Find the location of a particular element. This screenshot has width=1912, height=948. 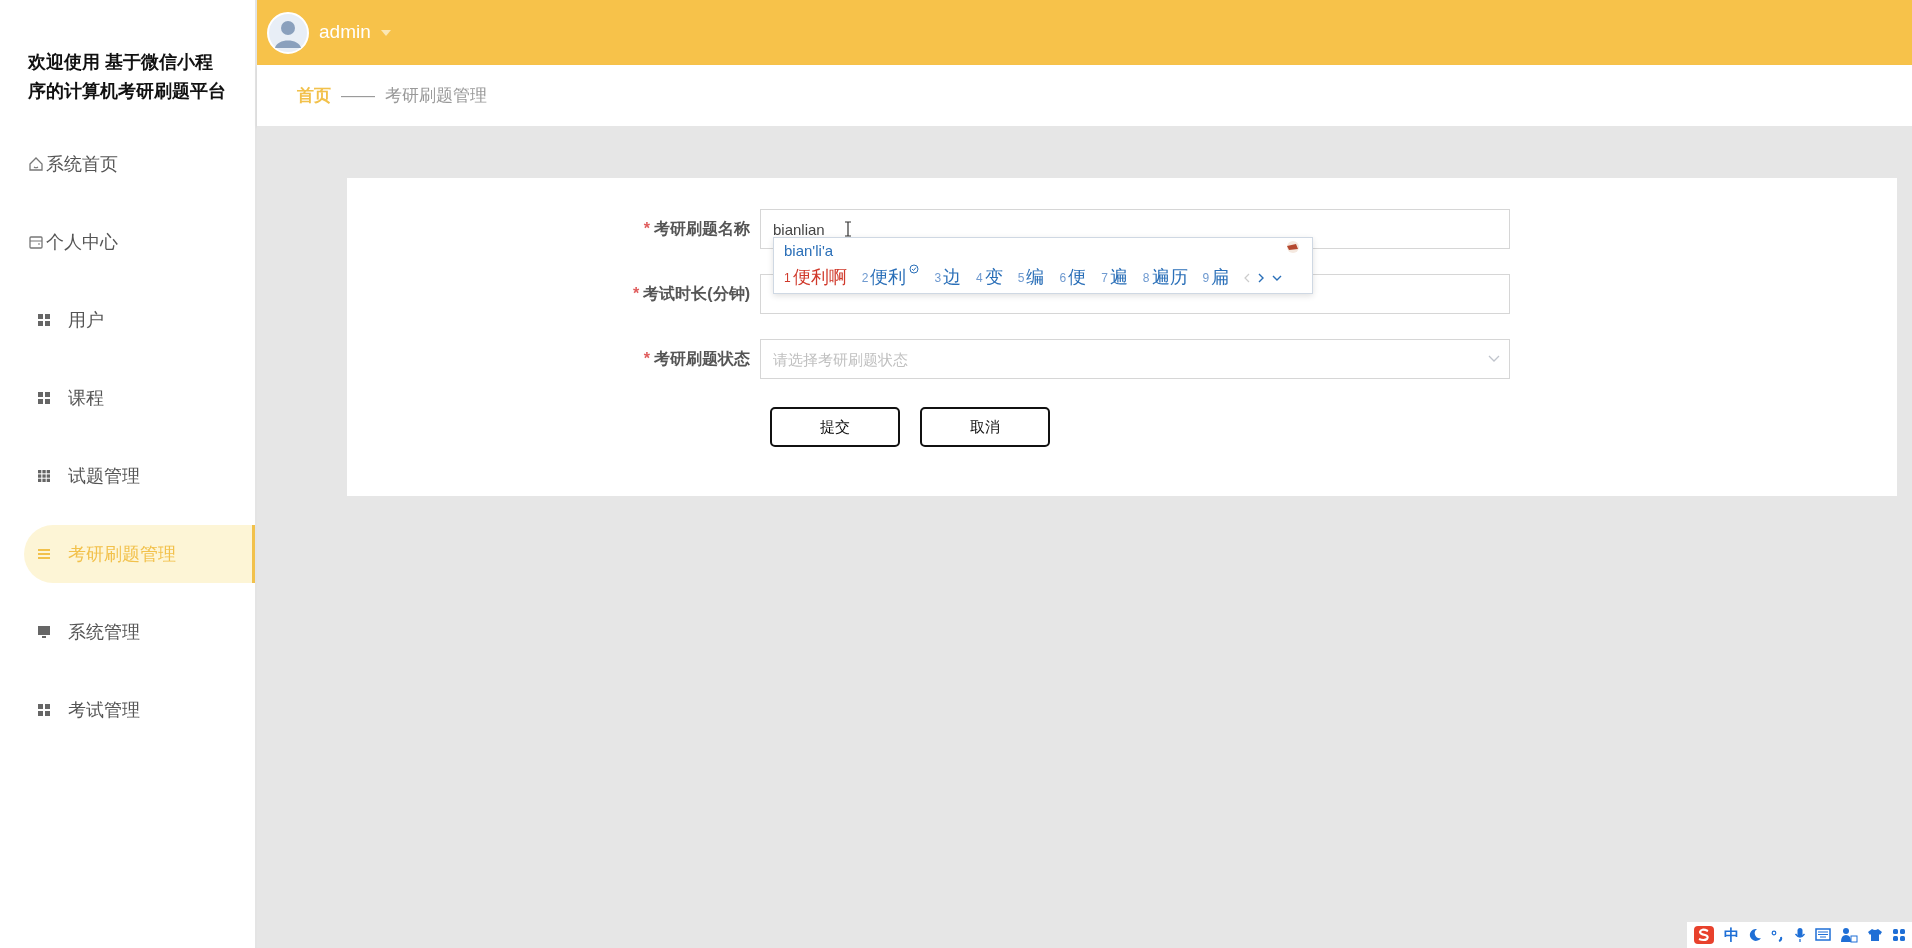

ime-candidate: 4变 is located at coordinates (989, 277).